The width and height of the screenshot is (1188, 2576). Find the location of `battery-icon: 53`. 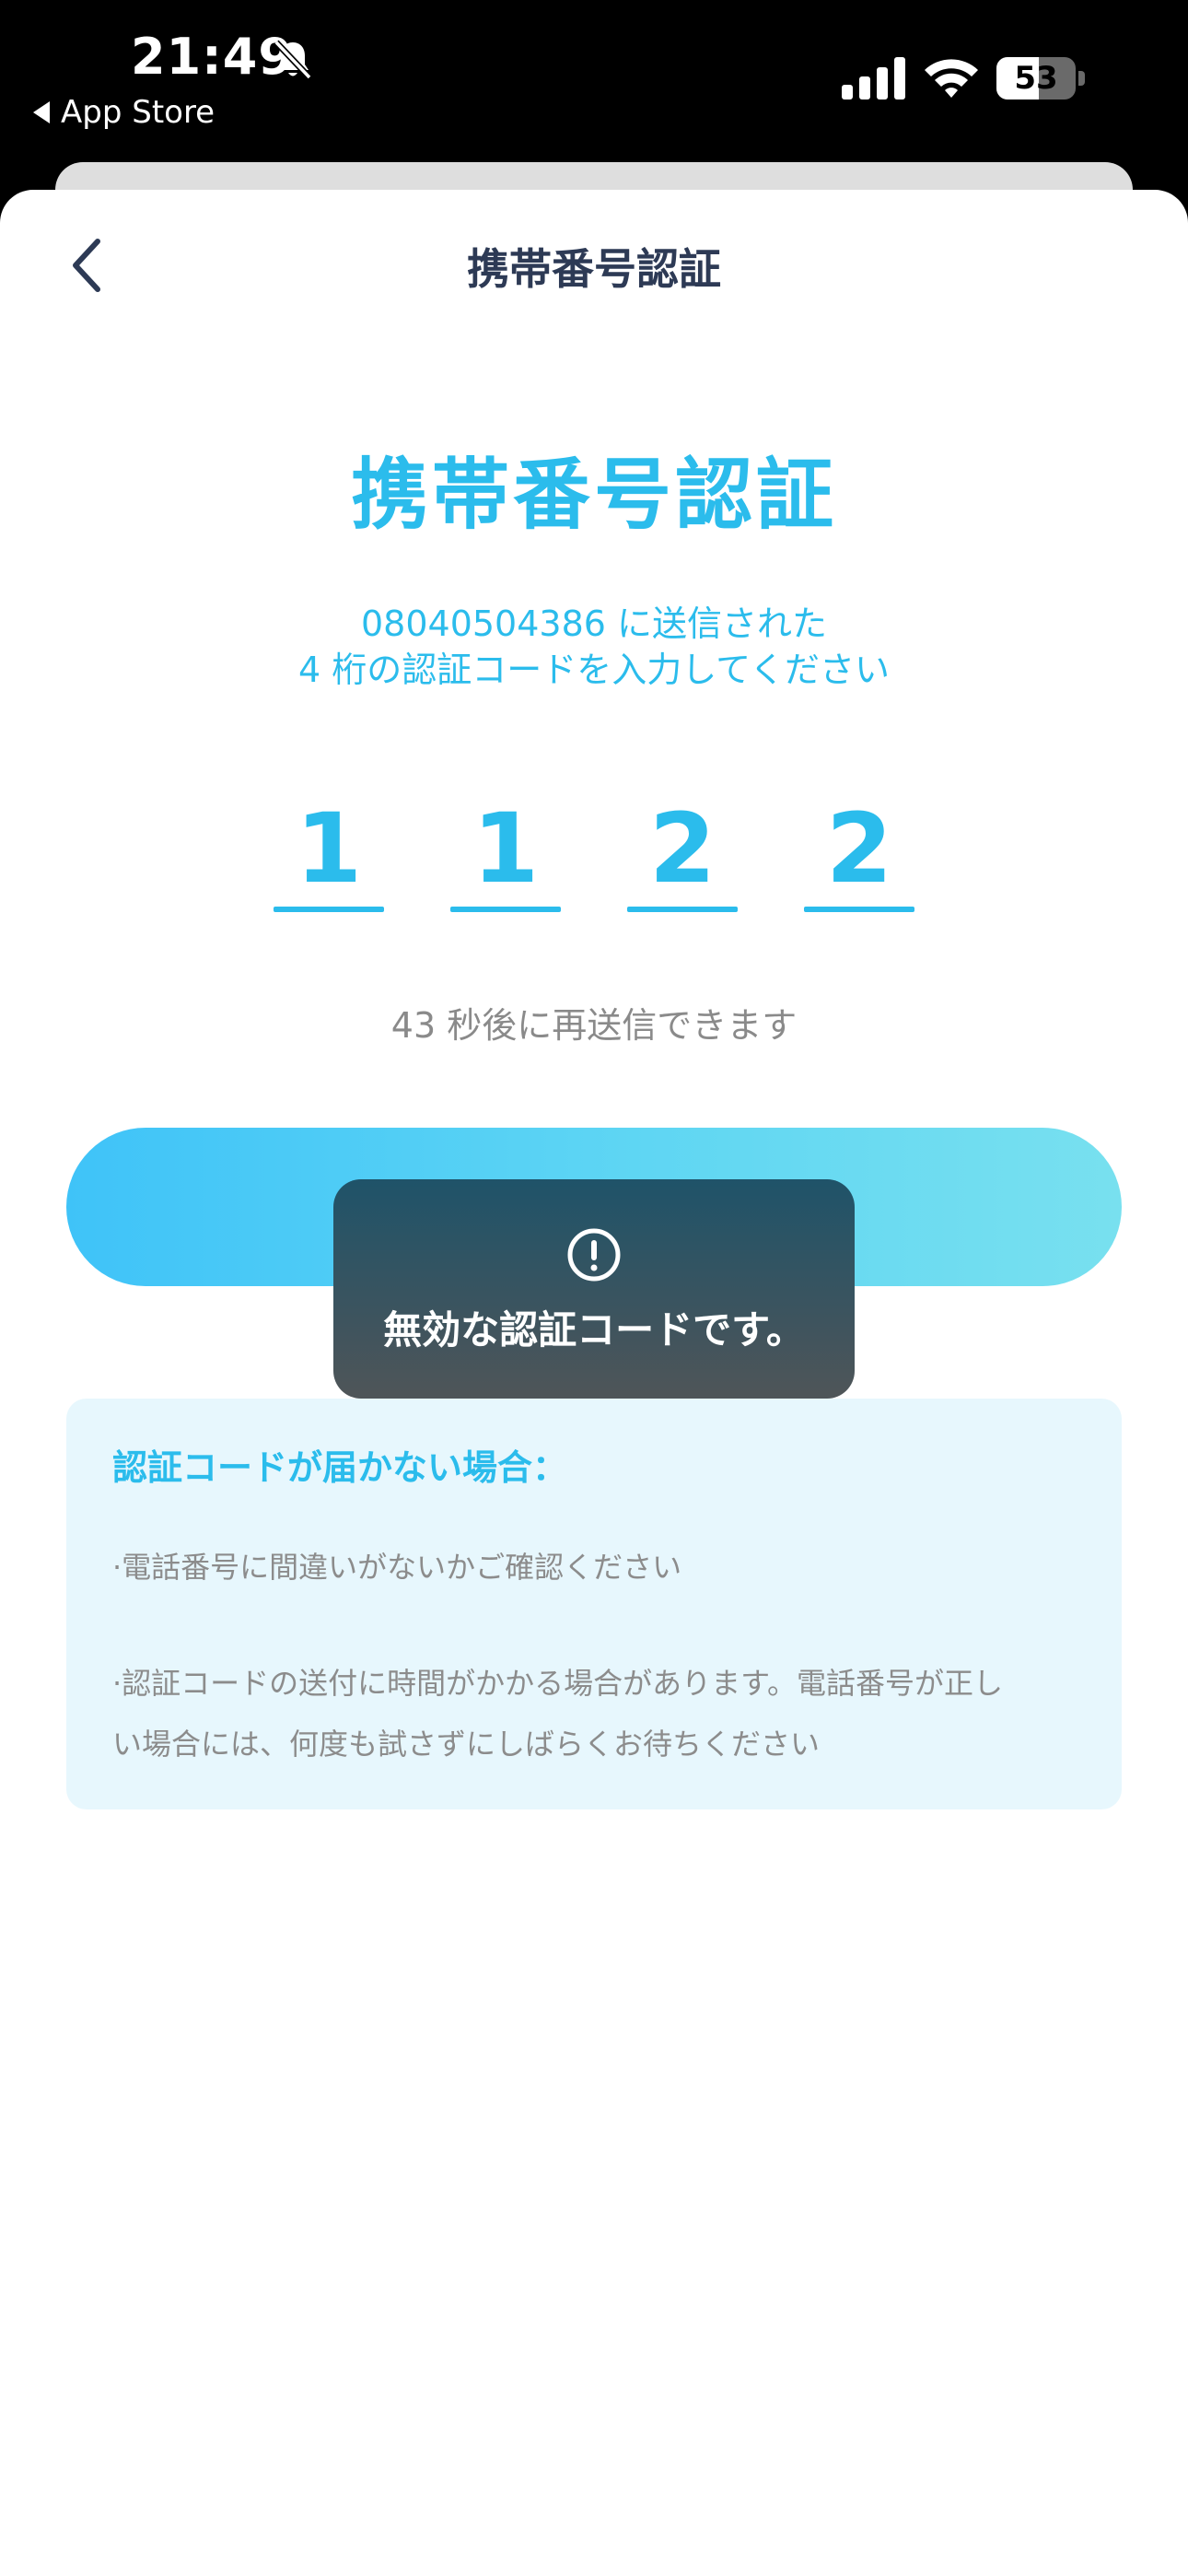

battery-icon: 53 is located at coordinates (1041, 78).